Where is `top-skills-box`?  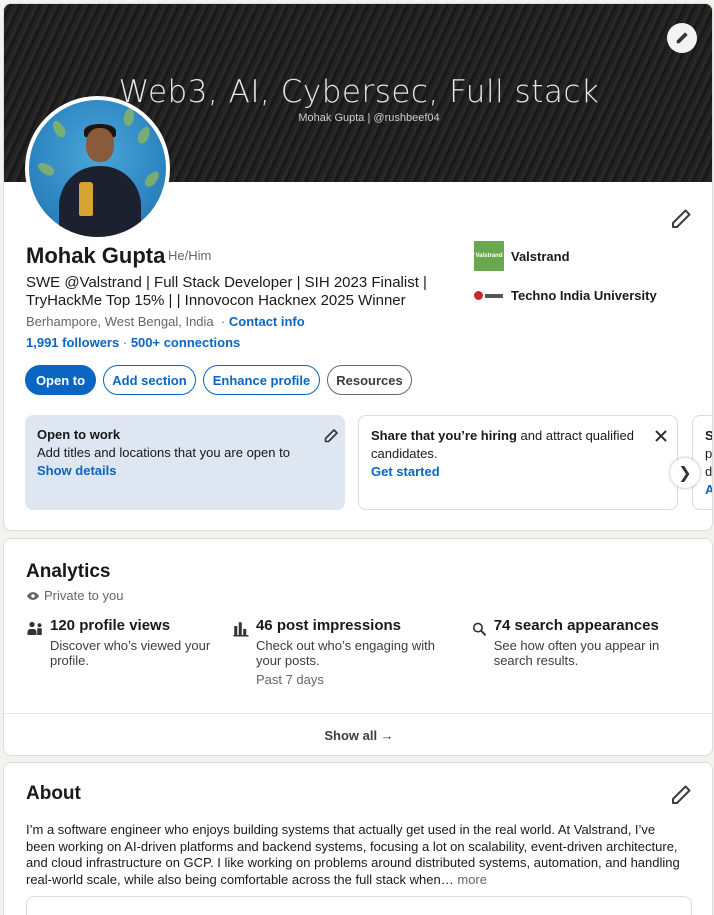
top-skills-box is located at coordinates (359, 905).